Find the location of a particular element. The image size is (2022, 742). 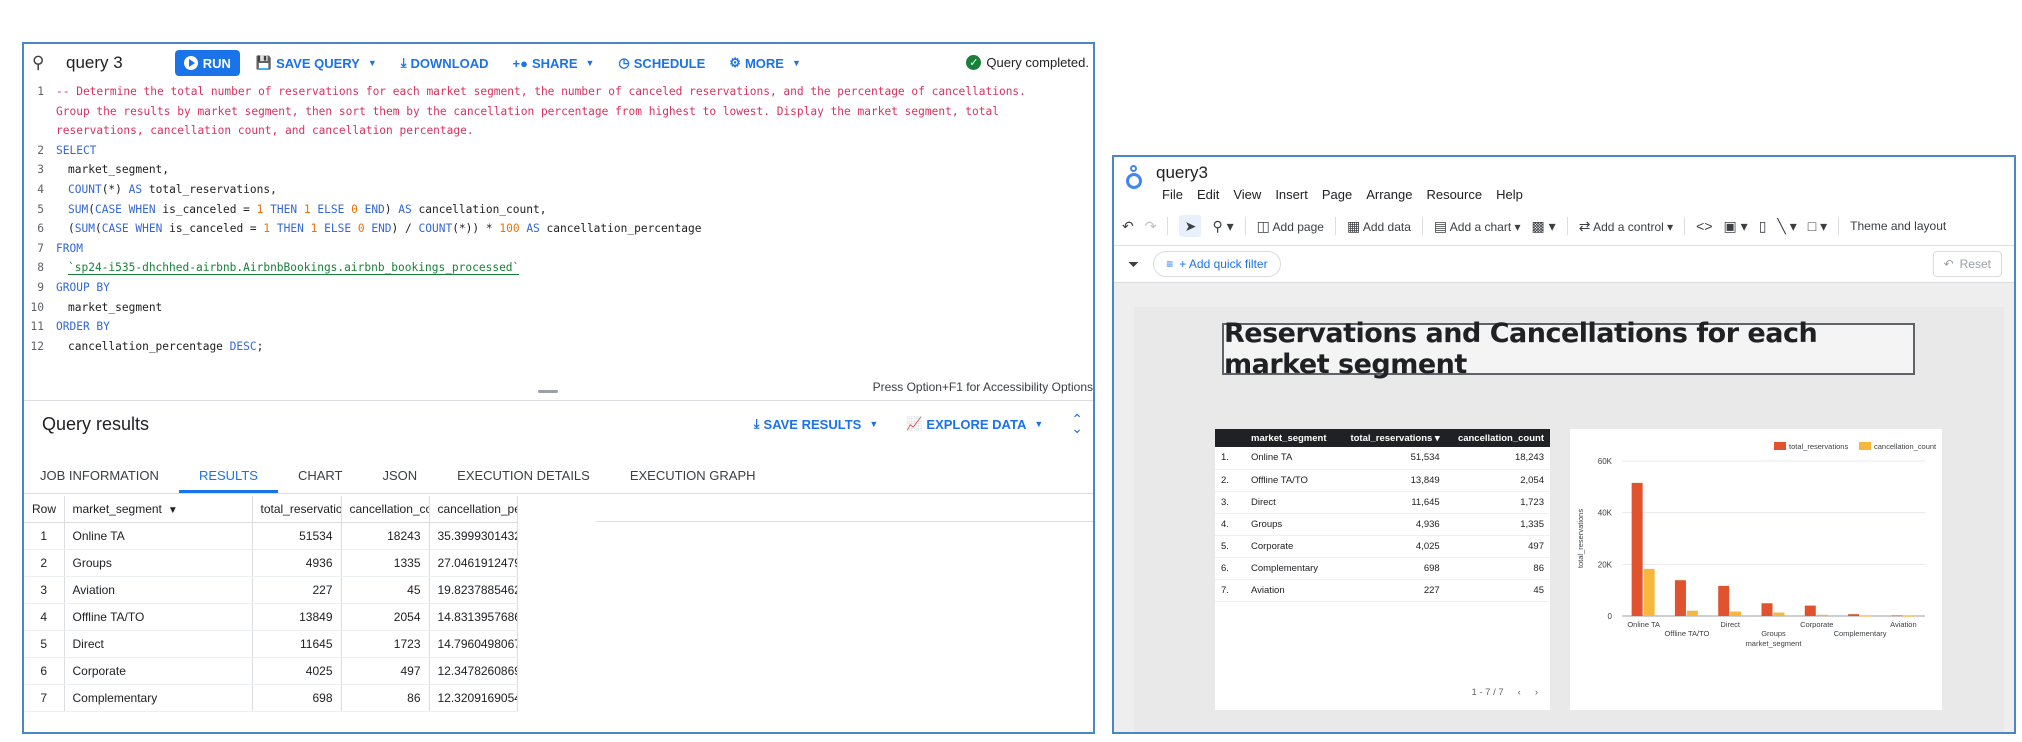

sql-line: 4 COUNT(*) AS total_reservations, is located at coordinates (558, 190).